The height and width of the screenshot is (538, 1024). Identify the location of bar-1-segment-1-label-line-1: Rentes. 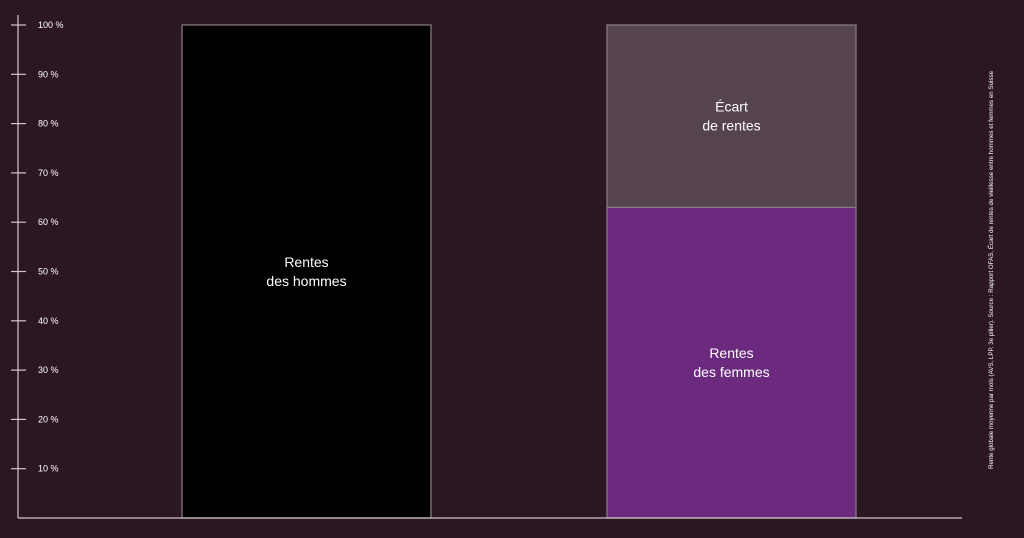
(306, 262).